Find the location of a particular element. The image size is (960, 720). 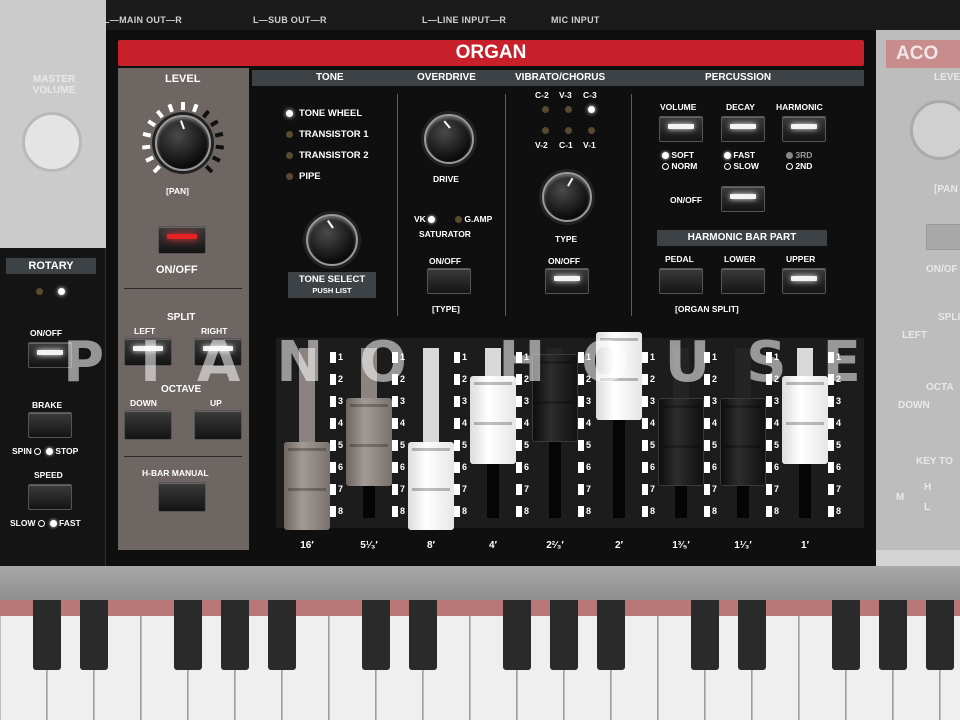

vibrato-on-off-button is located at coordinates (567, 281).